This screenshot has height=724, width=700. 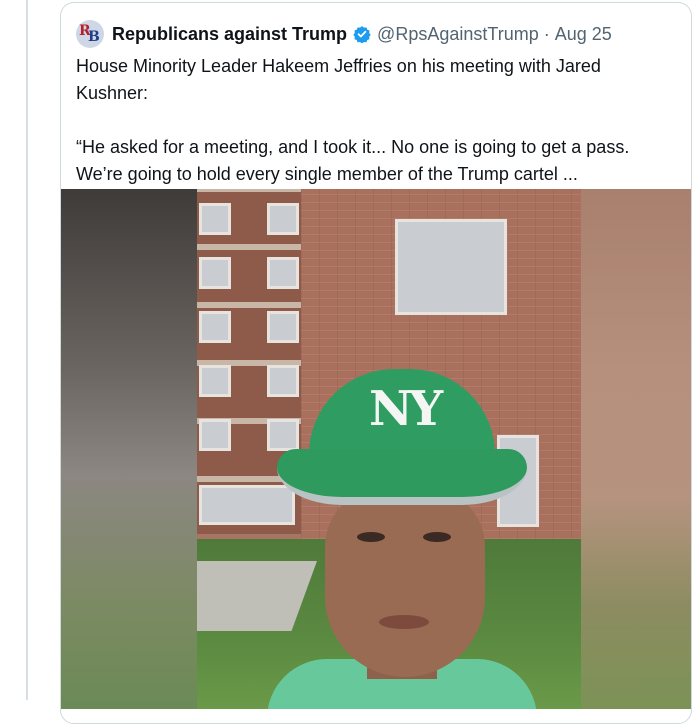 I want to click on cap-logo: NY, so click(x=406, y=409).